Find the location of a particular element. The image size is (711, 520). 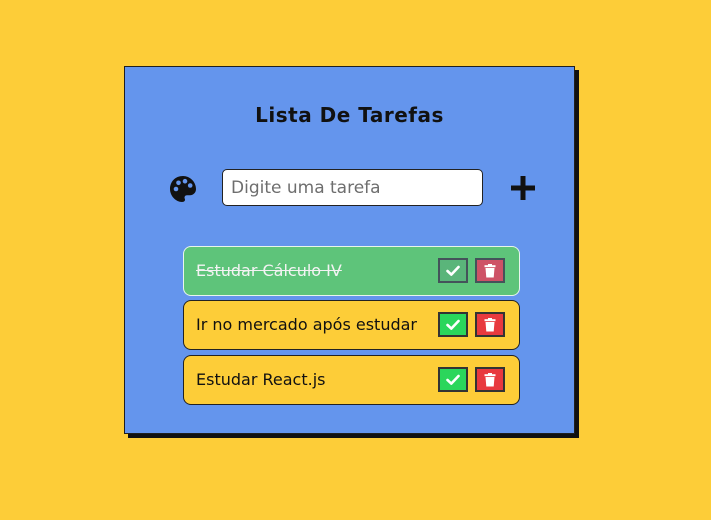

task-text: Estudar React.js is located at coordinates (261, 379).